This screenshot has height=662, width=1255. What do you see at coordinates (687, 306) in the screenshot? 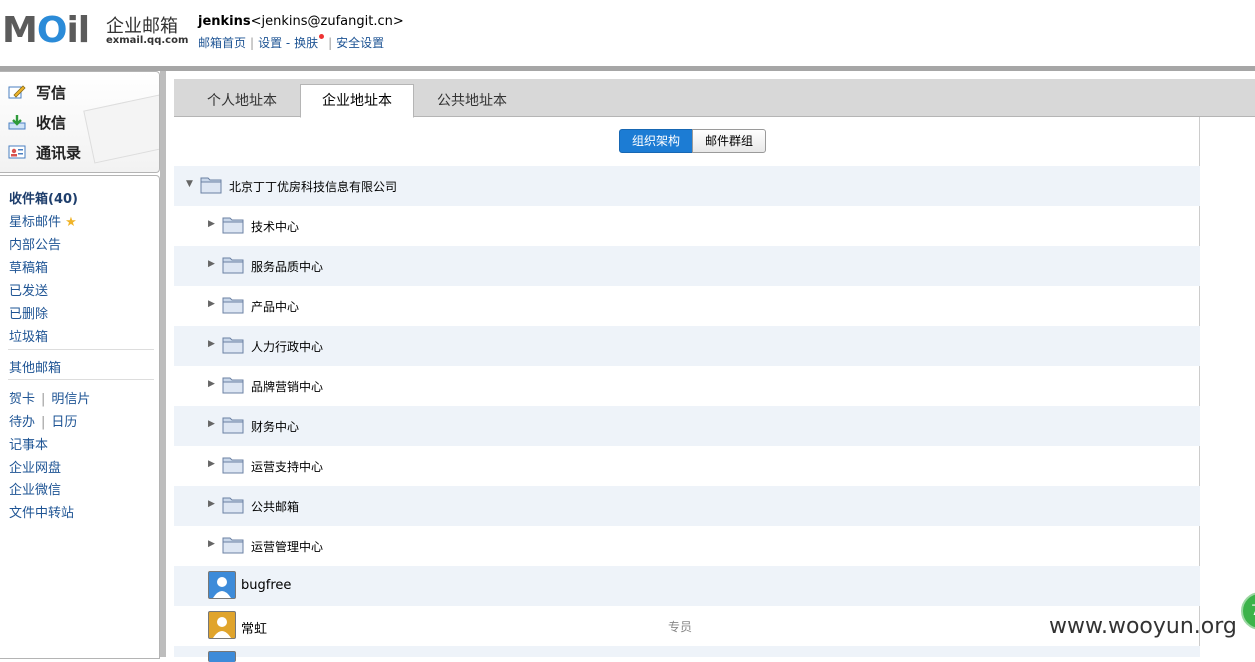
I see `tree-row: ▶ 产品中心` at bounding box center [687, 306].